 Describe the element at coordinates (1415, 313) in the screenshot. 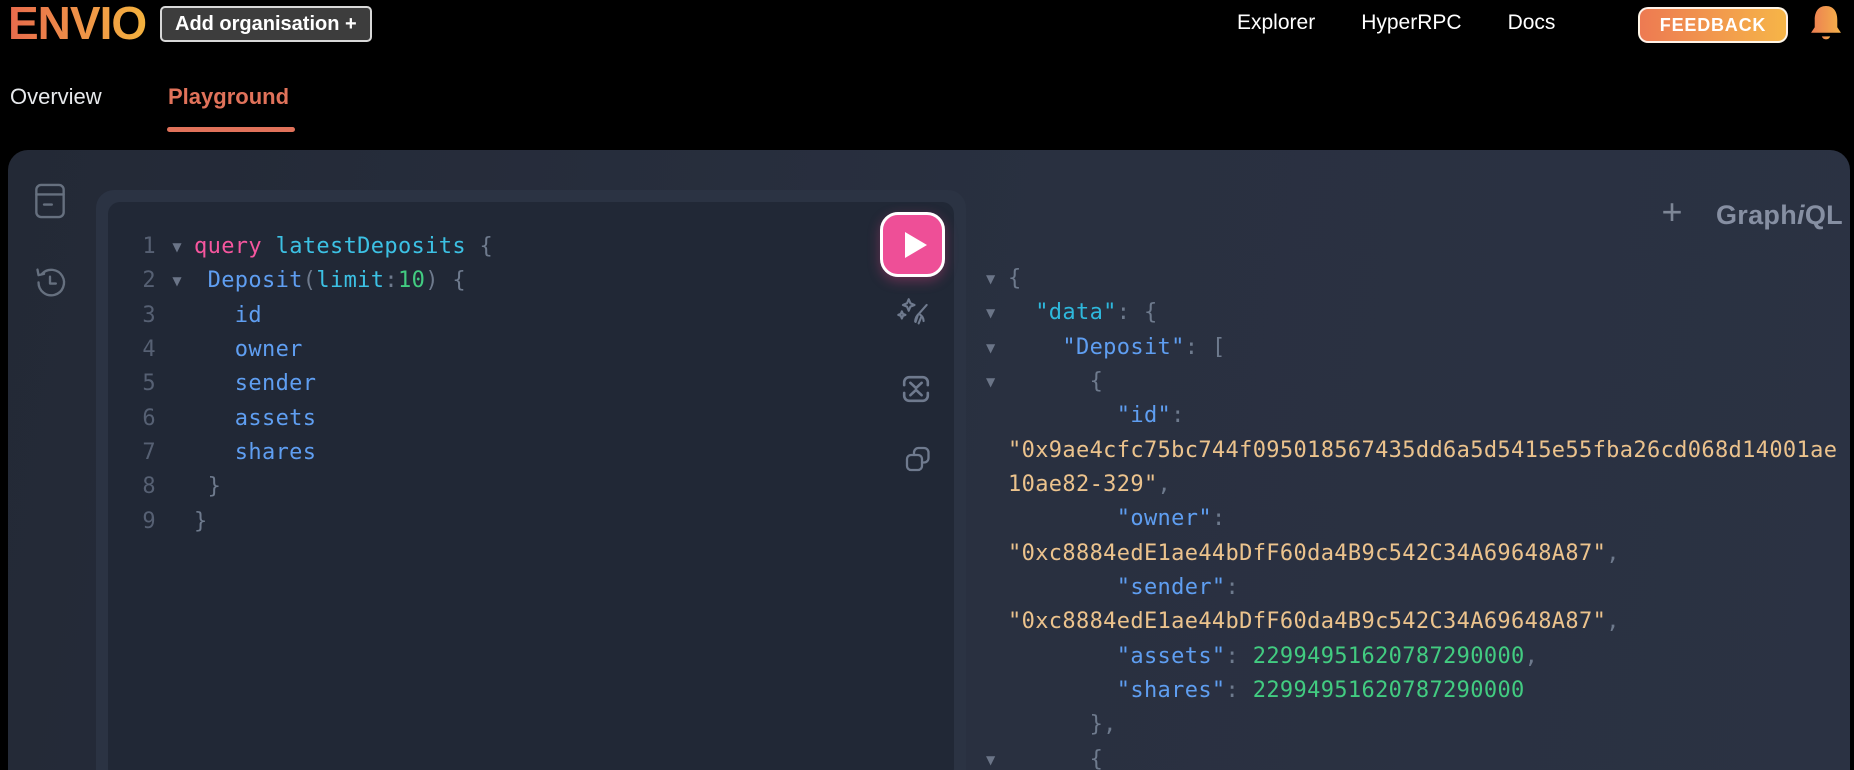

I see `response-line: ▼ "data": {` at that location.